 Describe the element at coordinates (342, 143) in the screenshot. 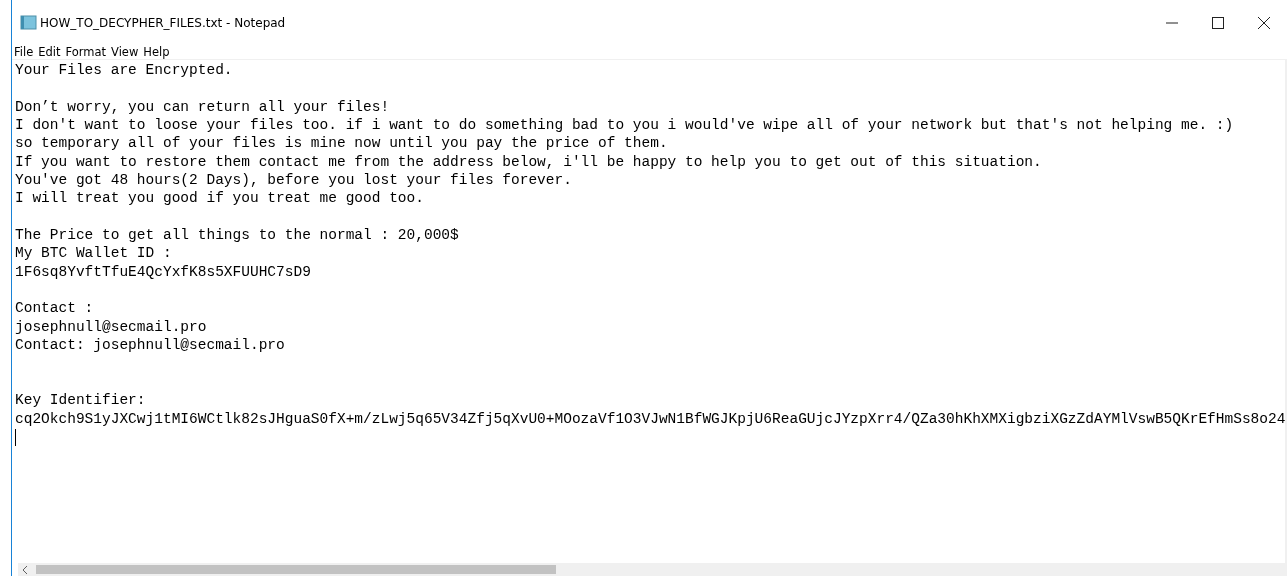

I see `text-line: so temporary all of your files is mine now until you pay the price of them.` at that location.